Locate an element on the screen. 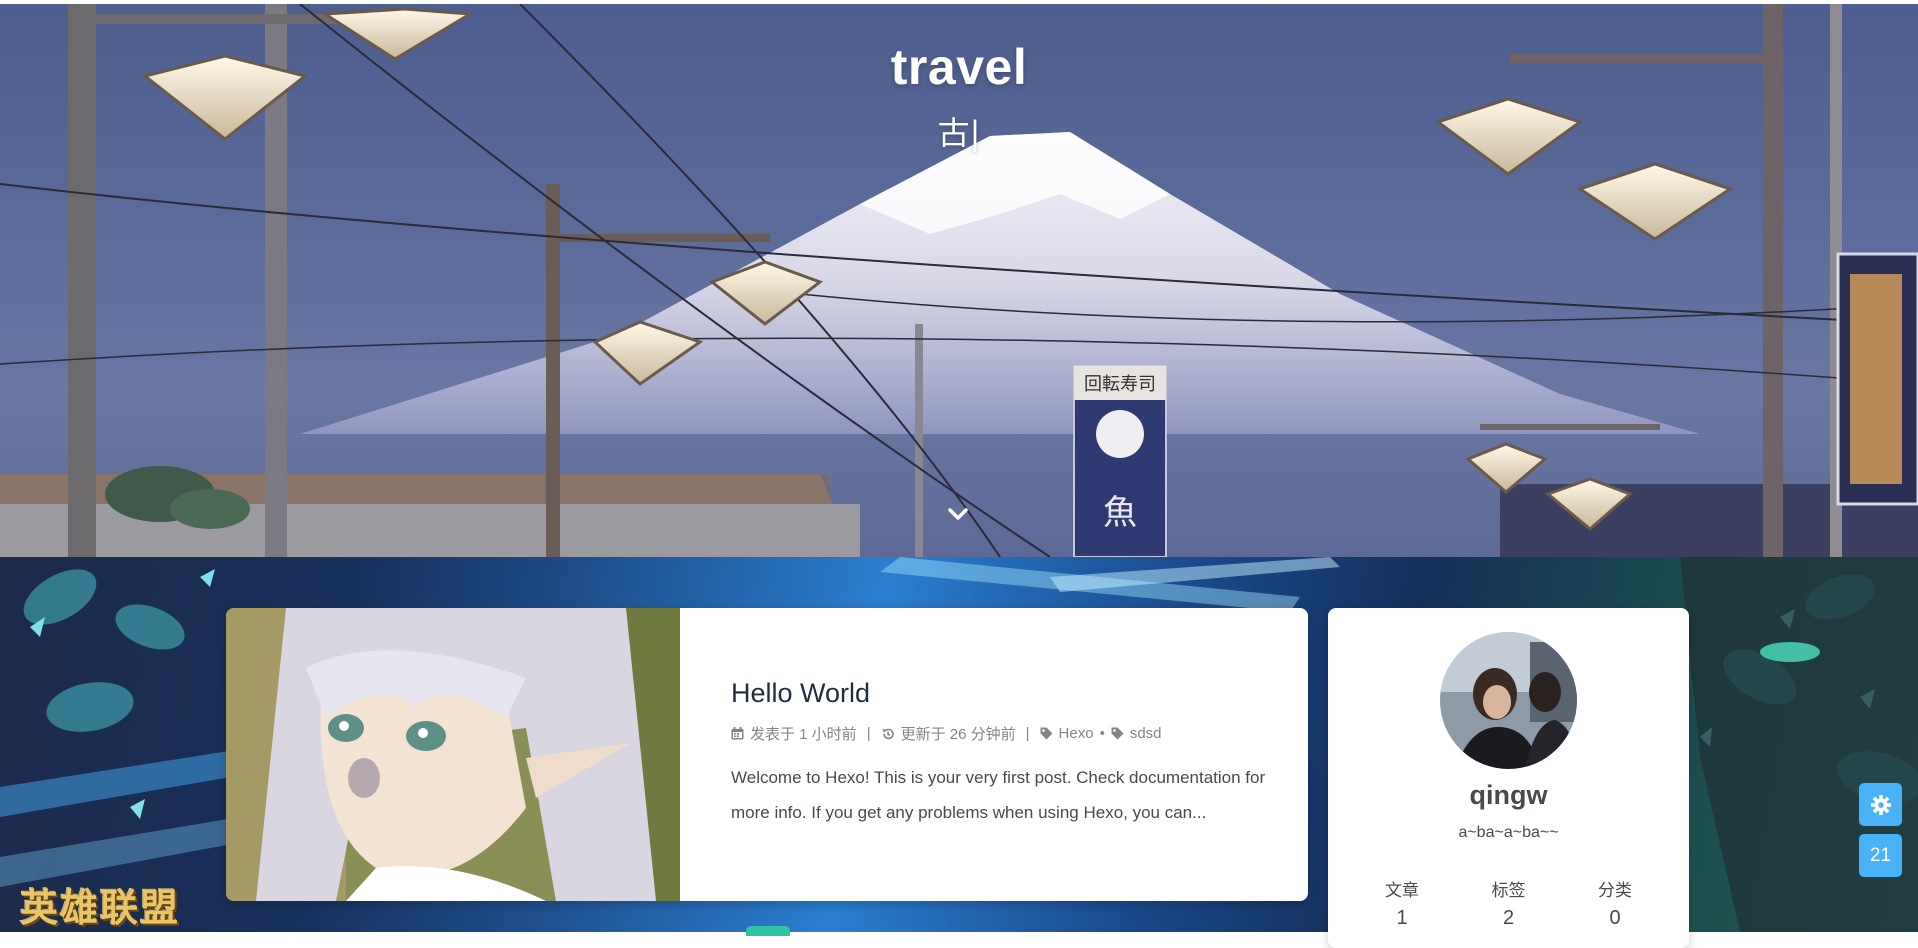  post-title: Hello World is located at coordinates (1003, 693).